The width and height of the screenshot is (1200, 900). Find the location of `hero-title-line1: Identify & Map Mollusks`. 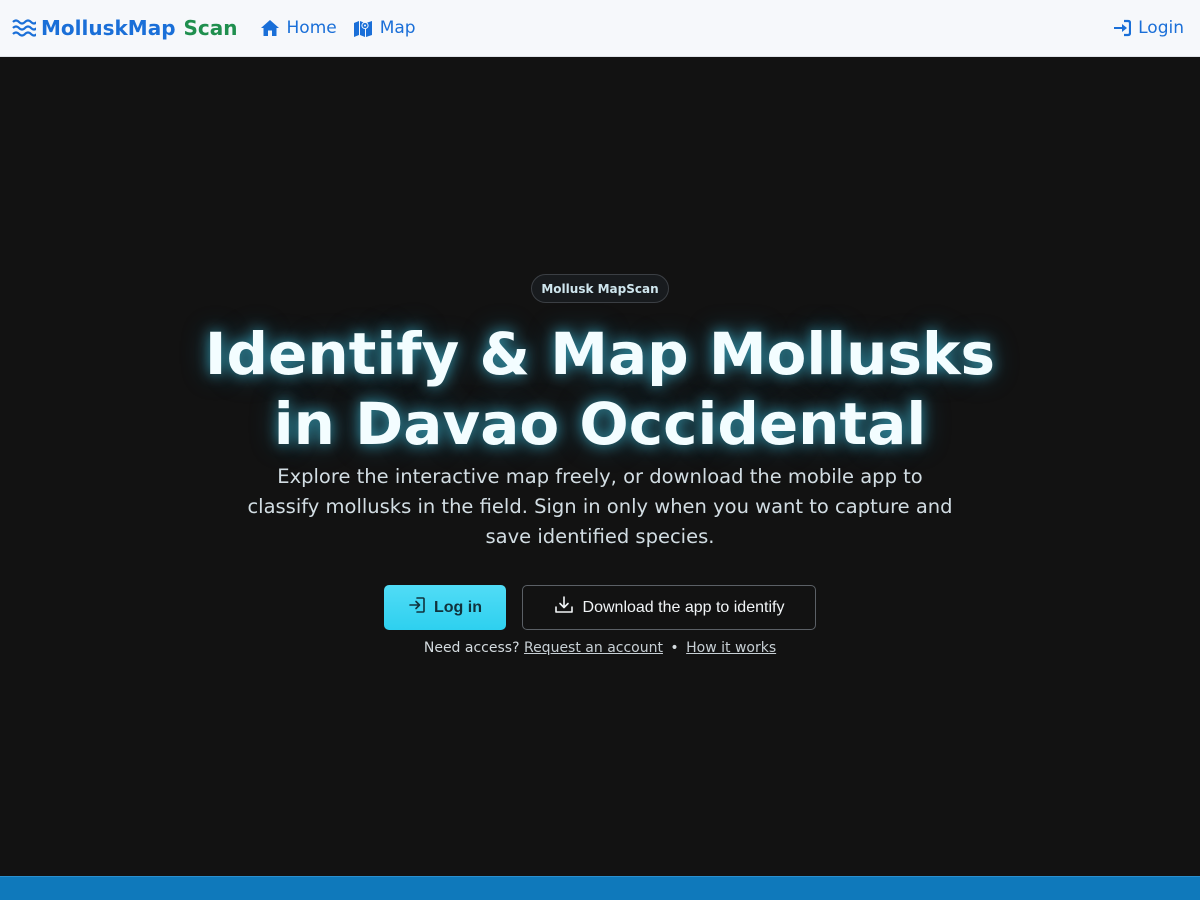

hero-title-line1: Identify & Map Mollusks is located at coordinates (600, 354).